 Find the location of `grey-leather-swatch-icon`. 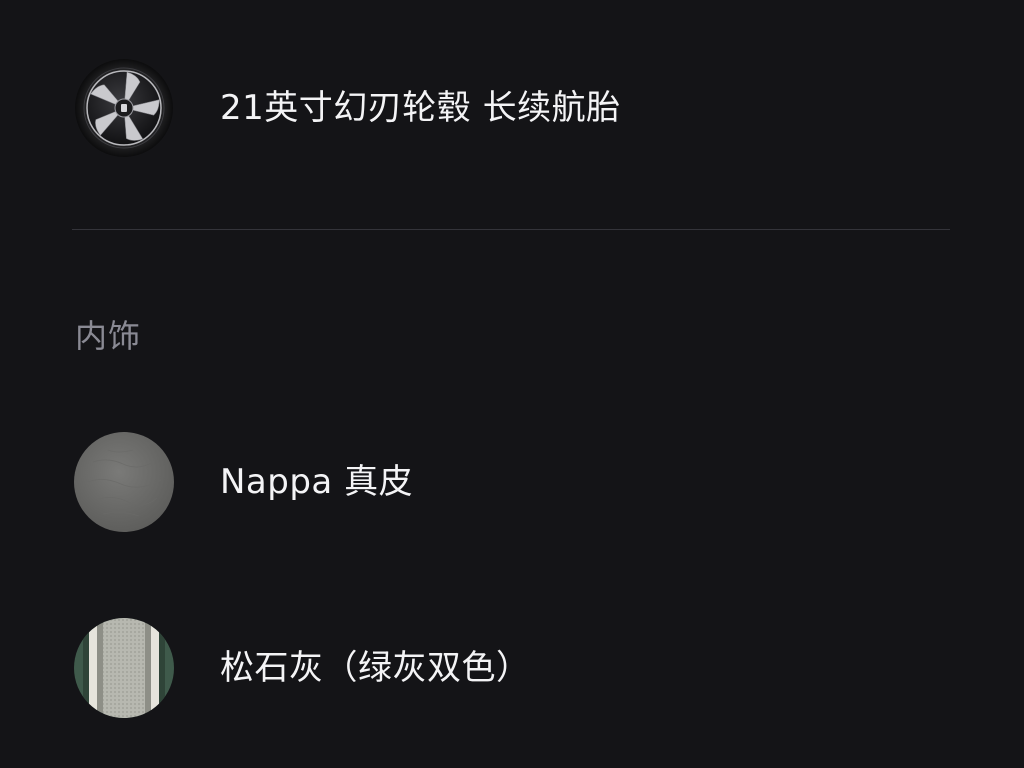

grey-leather-swatch-icon is located at coordinates (124, 482).